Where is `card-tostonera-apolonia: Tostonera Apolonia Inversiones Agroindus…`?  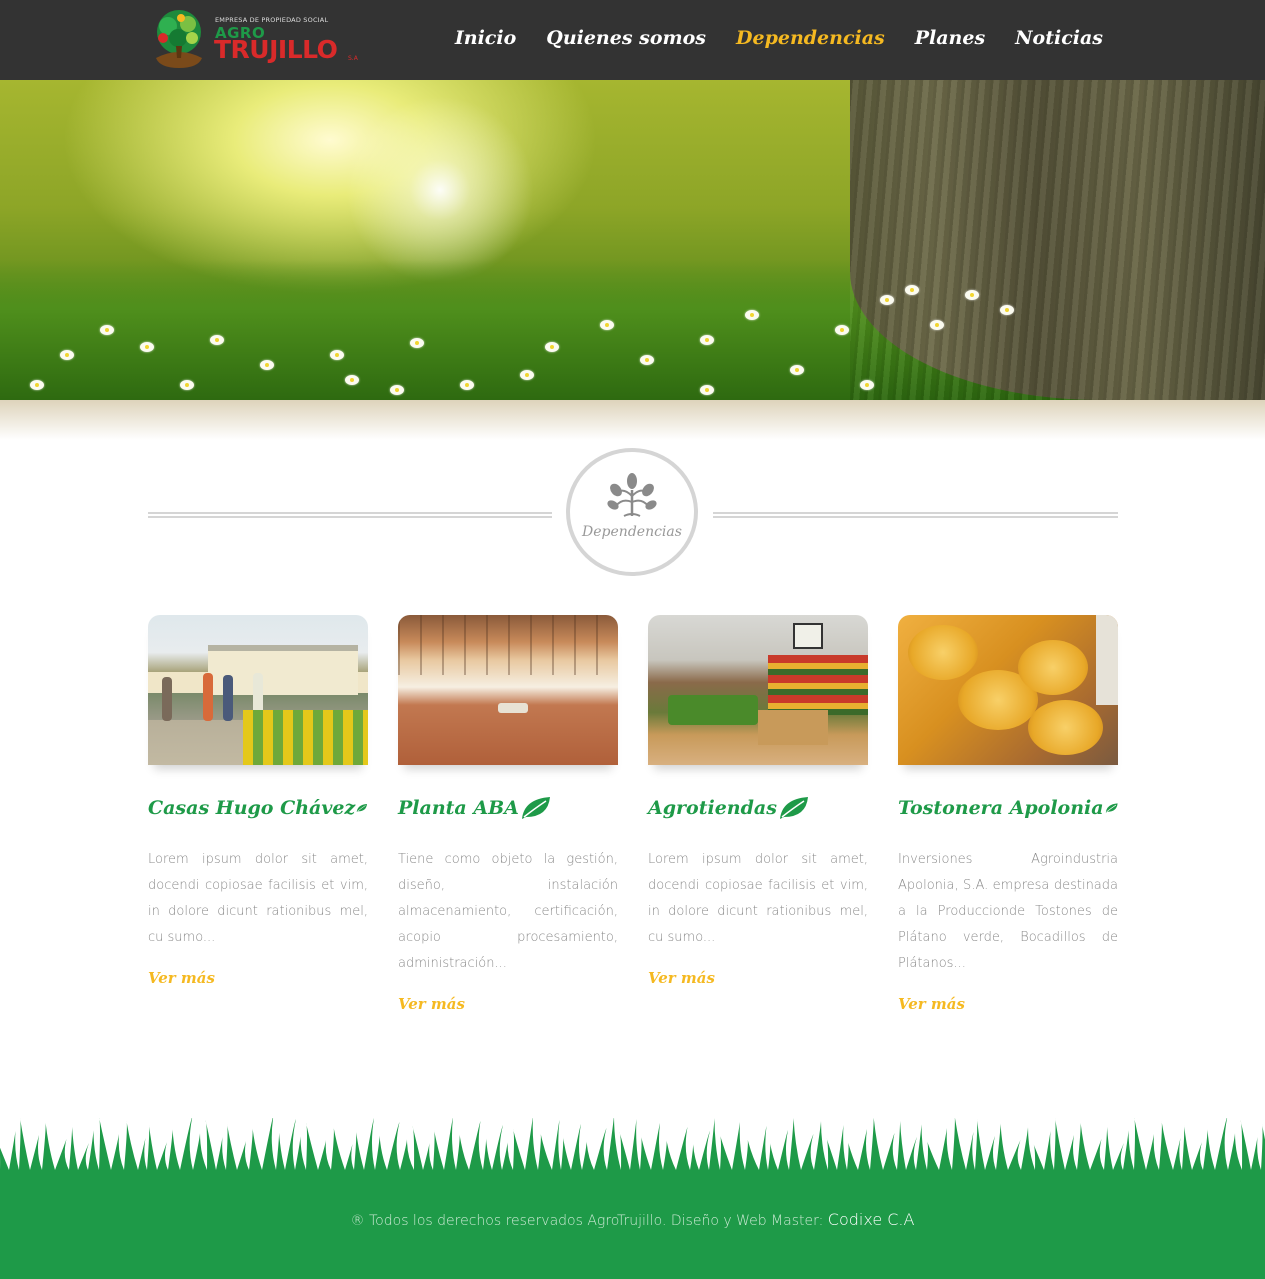 card-tostonera-apolonia: Tostonera Apolonia Inversiones Agroindus… is located at coordinates (1008, 814).